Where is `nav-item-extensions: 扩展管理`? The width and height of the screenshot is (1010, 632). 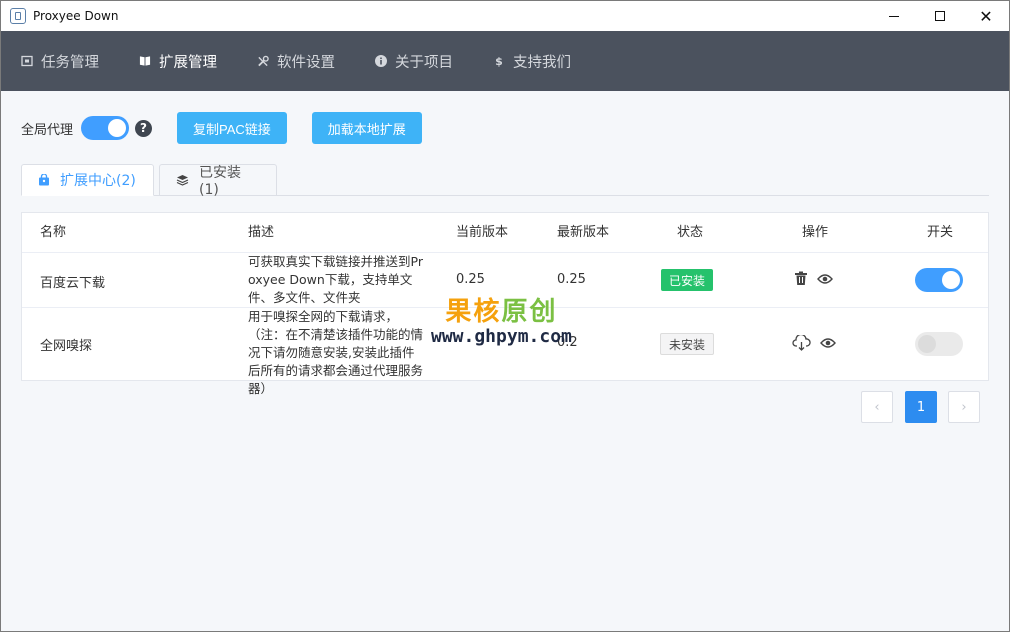
nav-item-extensions: 扩展管理 is located at coordinates (178, 61).